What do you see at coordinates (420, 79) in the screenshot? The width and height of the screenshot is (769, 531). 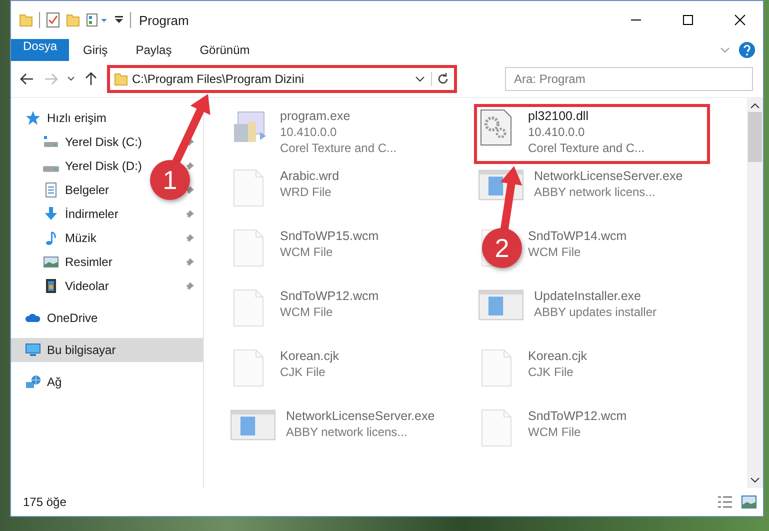 I see `dropdown-caret-icon` at bounding box center [420, 79].